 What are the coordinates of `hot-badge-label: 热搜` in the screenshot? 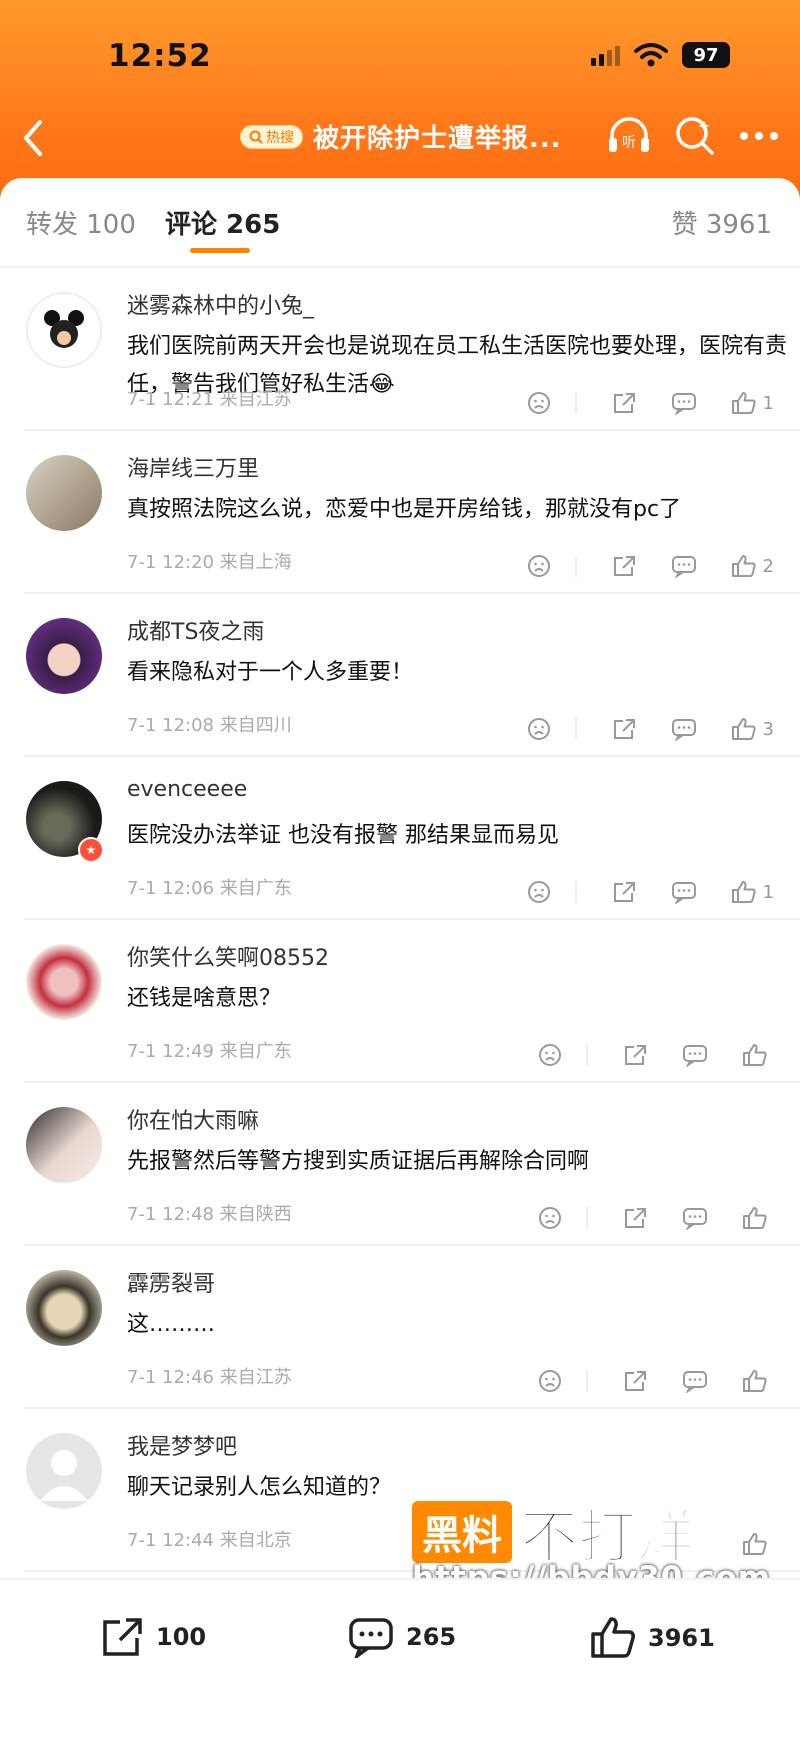 It's located at (280, 137).